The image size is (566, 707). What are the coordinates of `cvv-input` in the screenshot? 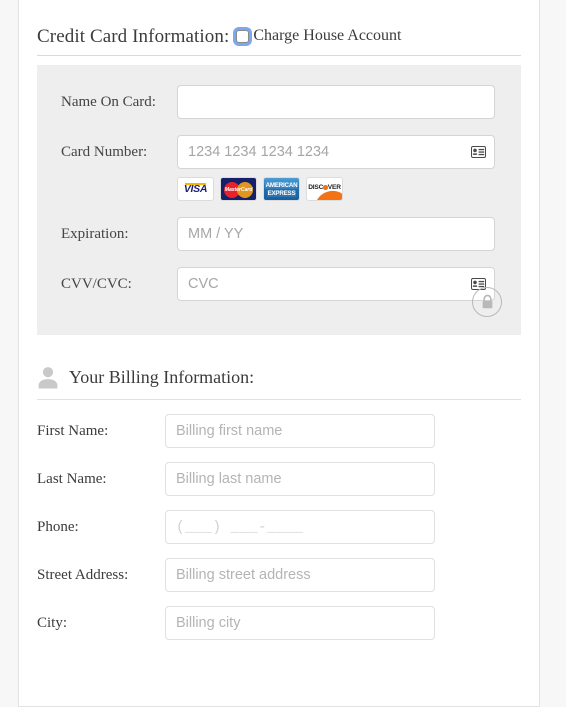 It's located at (336, 284).